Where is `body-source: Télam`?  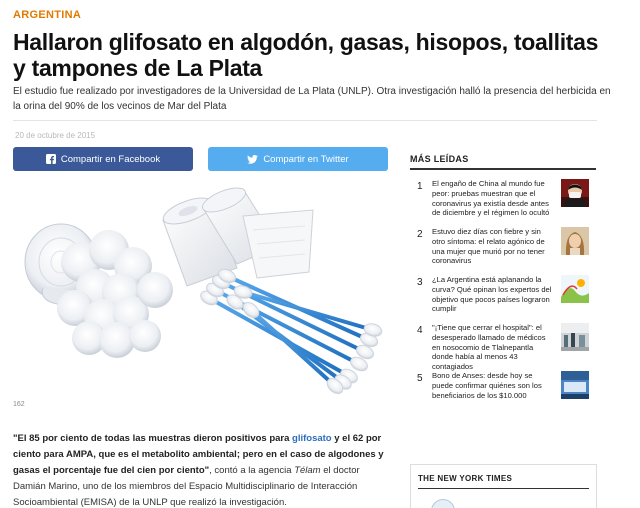 body-source: Télam is located at coordinates (307, 470).